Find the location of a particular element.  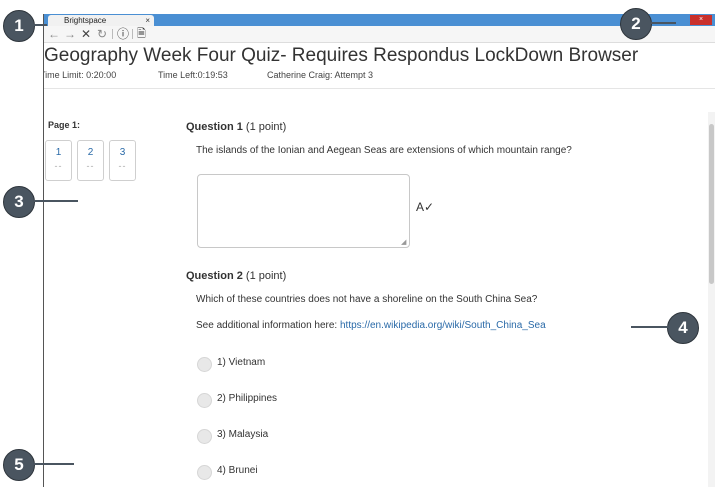

callout-5-leader is located at coordinates (54, 464).